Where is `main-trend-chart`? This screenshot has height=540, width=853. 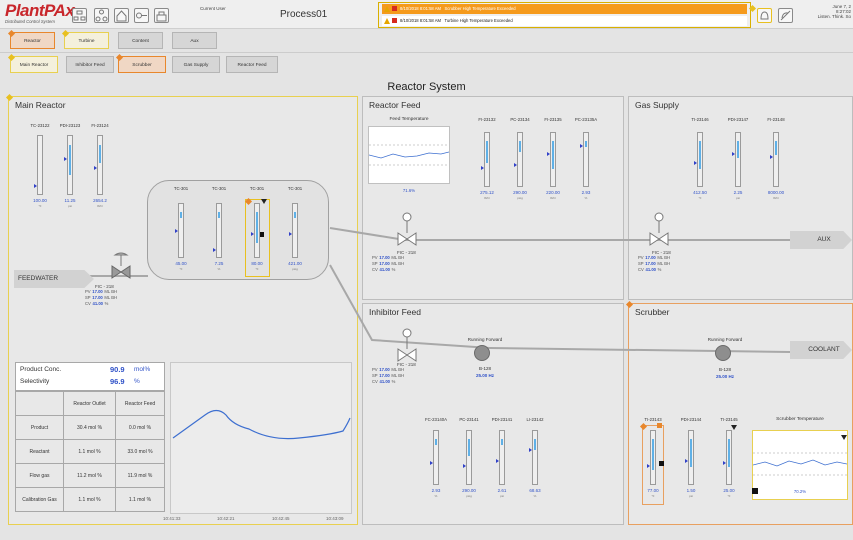
main-trend-chart is located at coordinates (261, 438).